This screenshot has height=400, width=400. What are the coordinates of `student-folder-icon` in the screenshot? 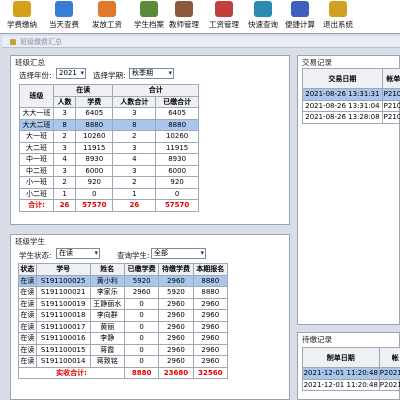 It's located at (149, 9).